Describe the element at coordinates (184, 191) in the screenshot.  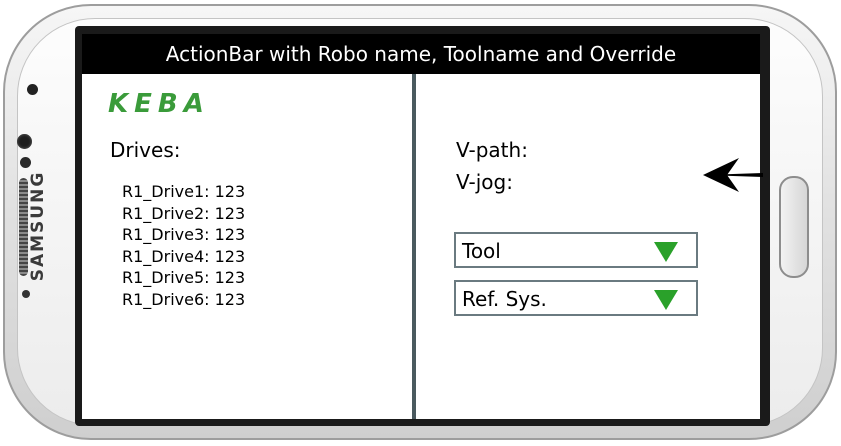
I see `drive-row: R1_Drive1: 123` at that location.